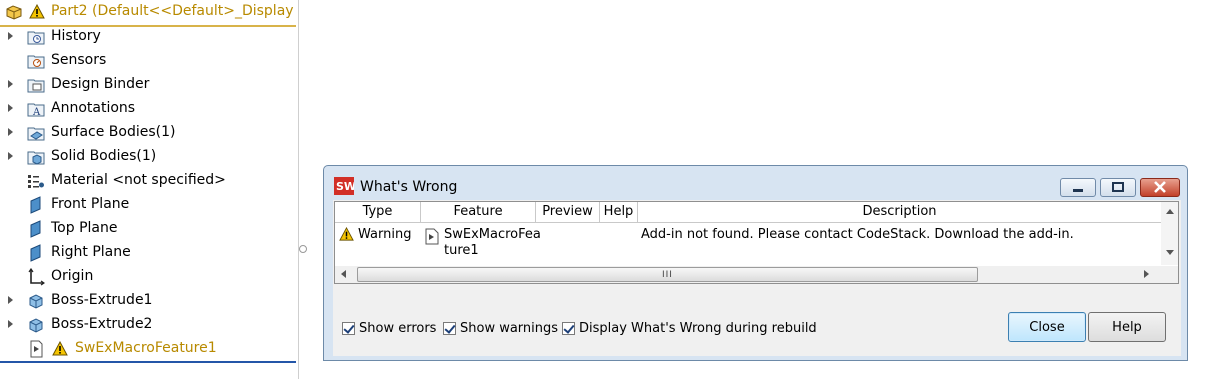  What do you see at coordinates (138, 180) in the screenshot?
I see `tree-item-label: Material <not specified>` at bounding box center [138, 180].